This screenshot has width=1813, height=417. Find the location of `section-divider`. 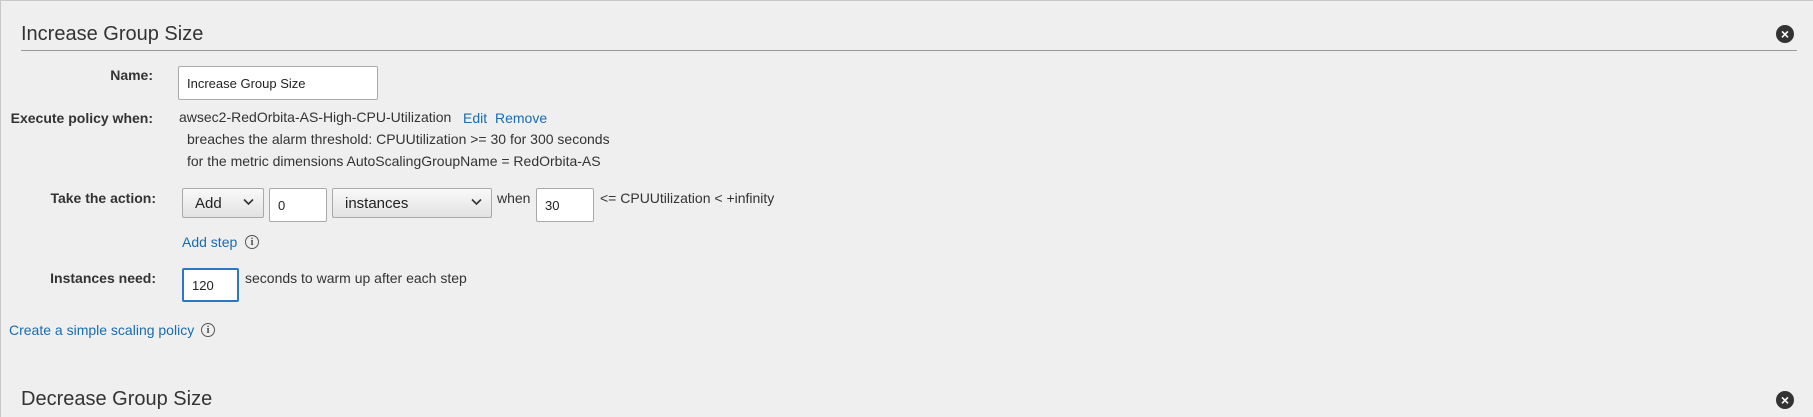

section-divider is located at coordinates (909, 50).